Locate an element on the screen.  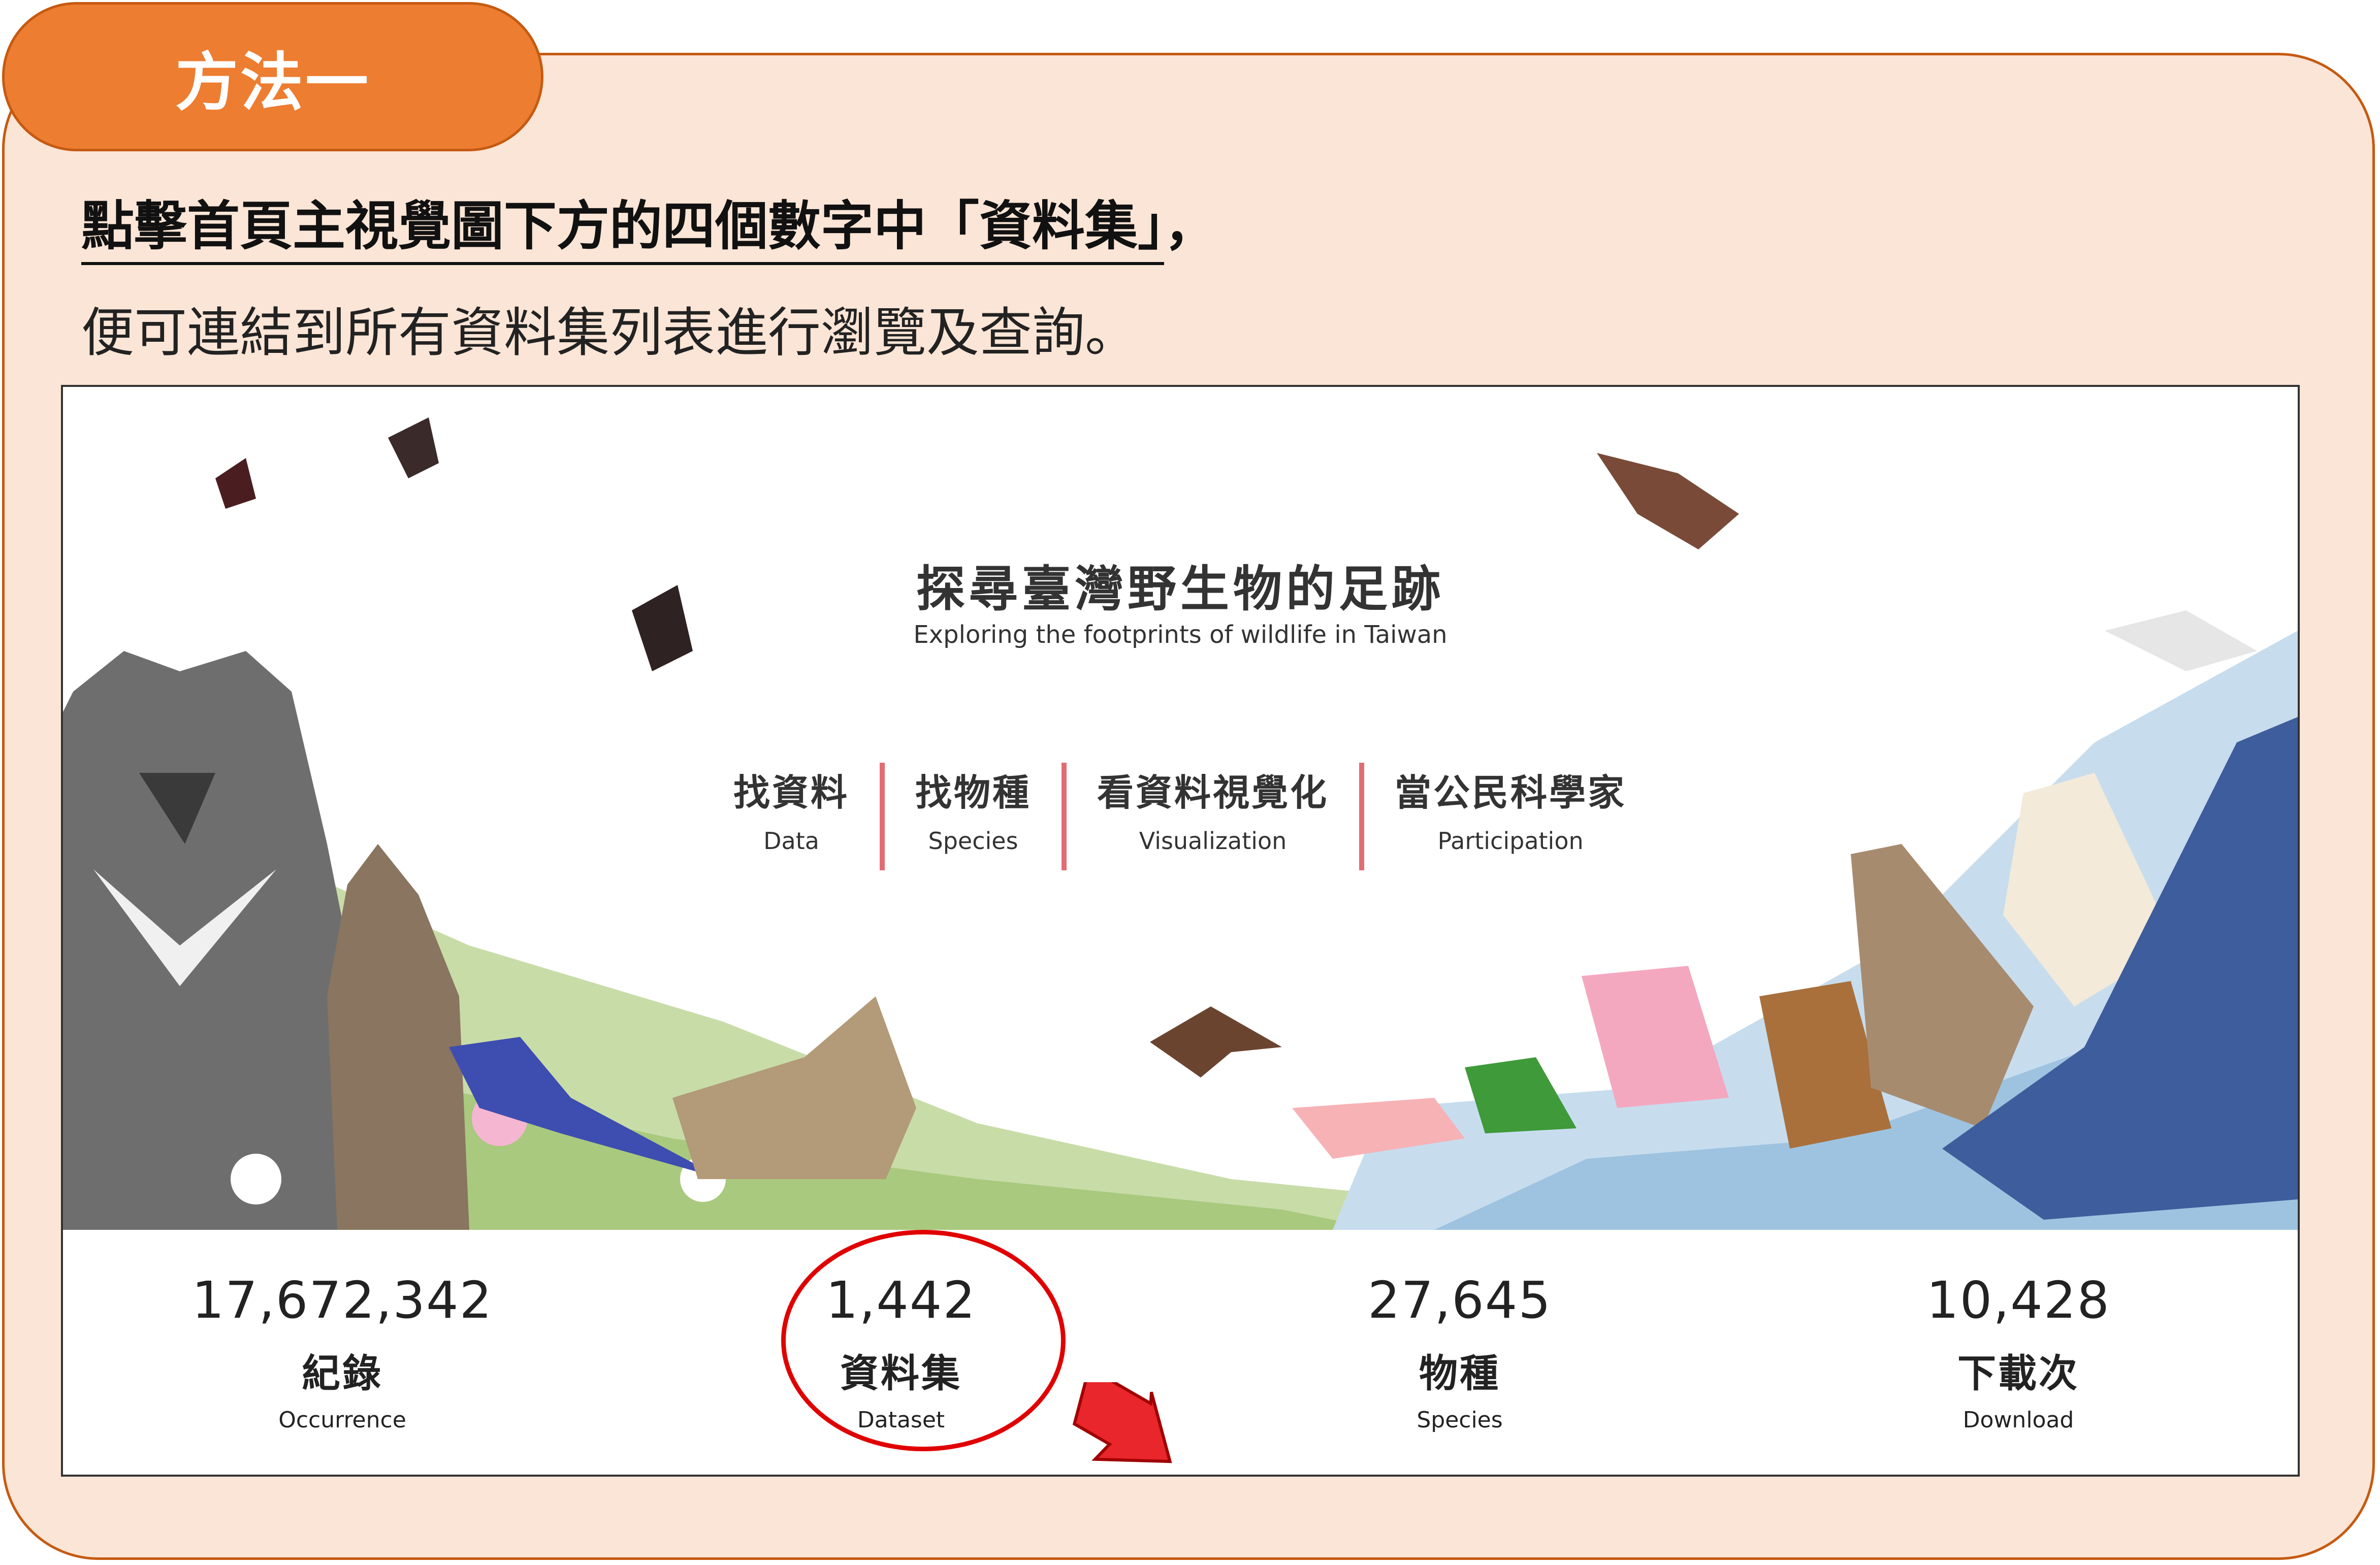
stat-value: 27,645 is located at coordinates (1460, 1300).